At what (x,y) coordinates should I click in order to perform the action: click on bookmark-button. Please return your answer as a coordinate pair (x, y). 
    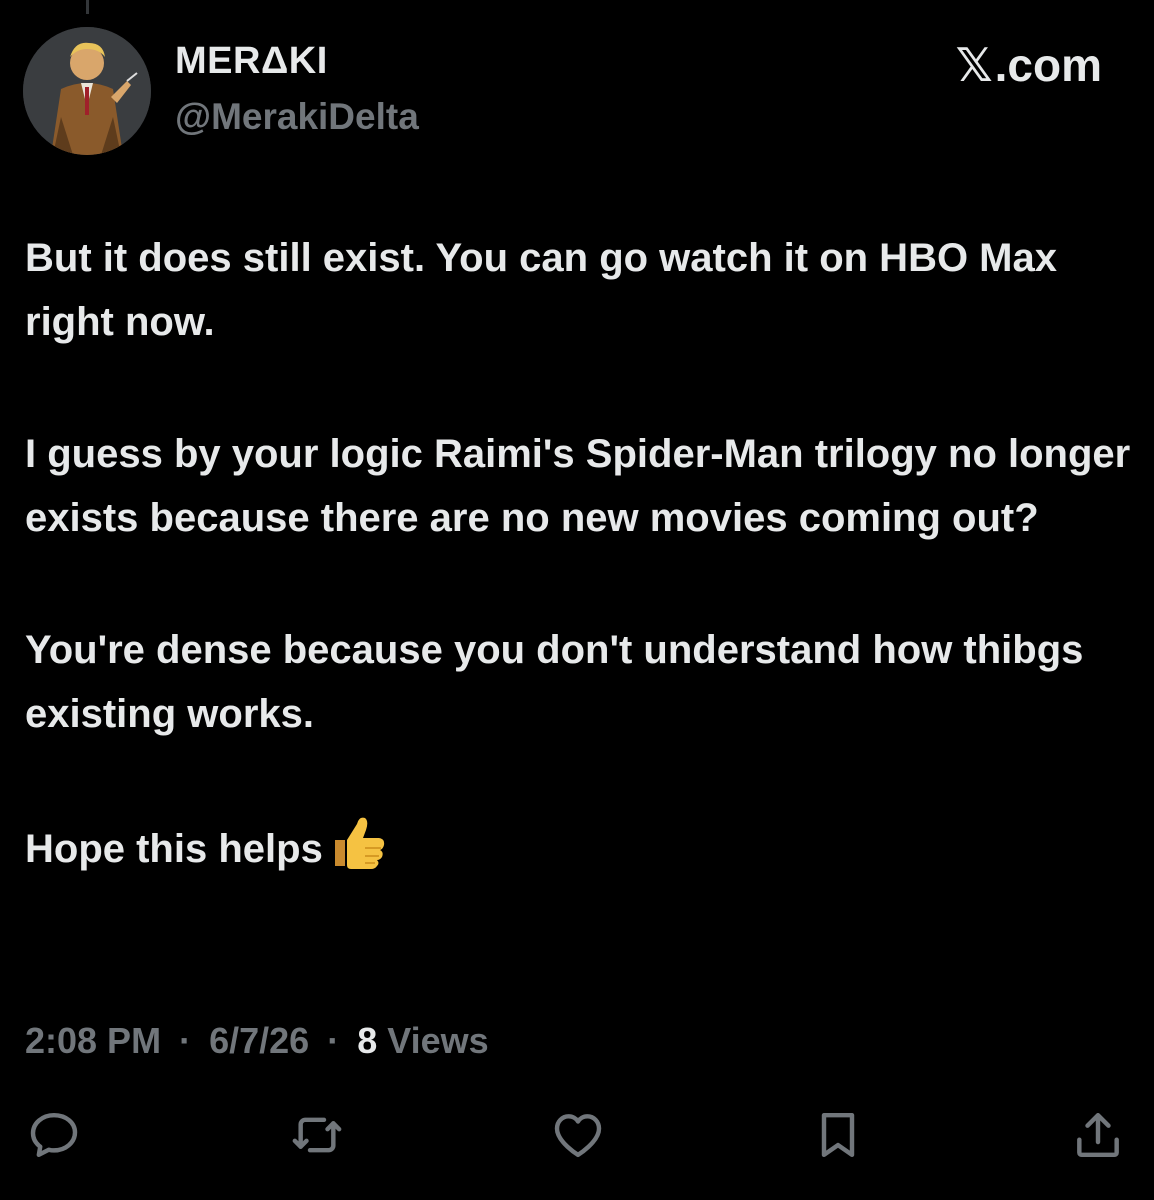
    Looking at the image, I should click on (838, 1135).